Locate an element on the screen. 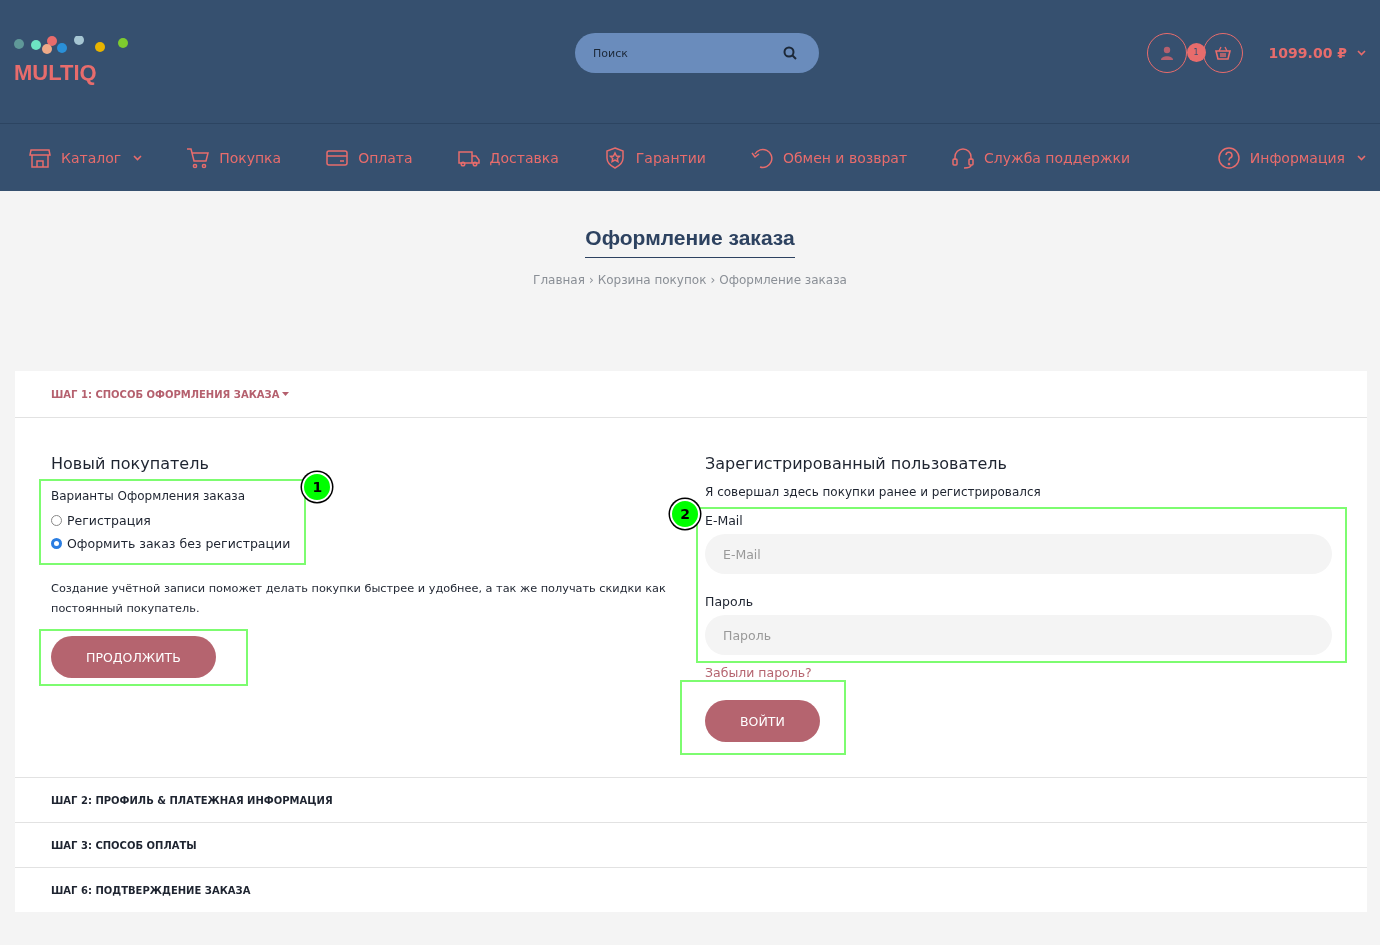 Image resolution: width=1380 pixels, height=945 pixels. nav-link: Информация is located at coordinates (1291, 157).